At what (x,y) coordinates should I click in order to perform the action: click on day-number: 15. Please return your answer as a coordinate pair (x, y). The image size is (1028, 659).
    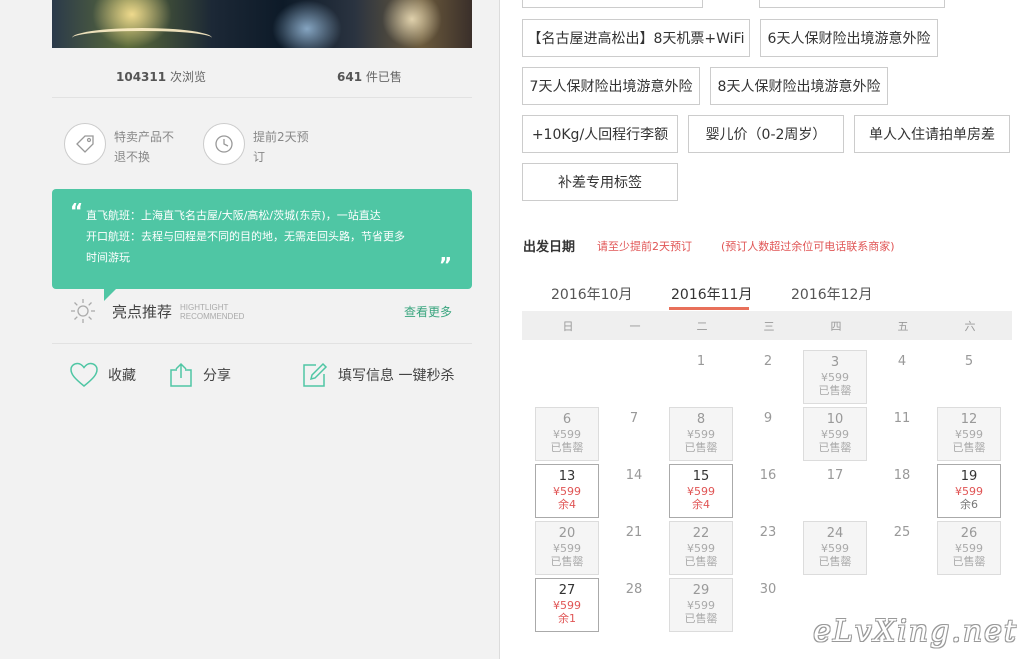
    Looking at the image, I should click on (701, 476).